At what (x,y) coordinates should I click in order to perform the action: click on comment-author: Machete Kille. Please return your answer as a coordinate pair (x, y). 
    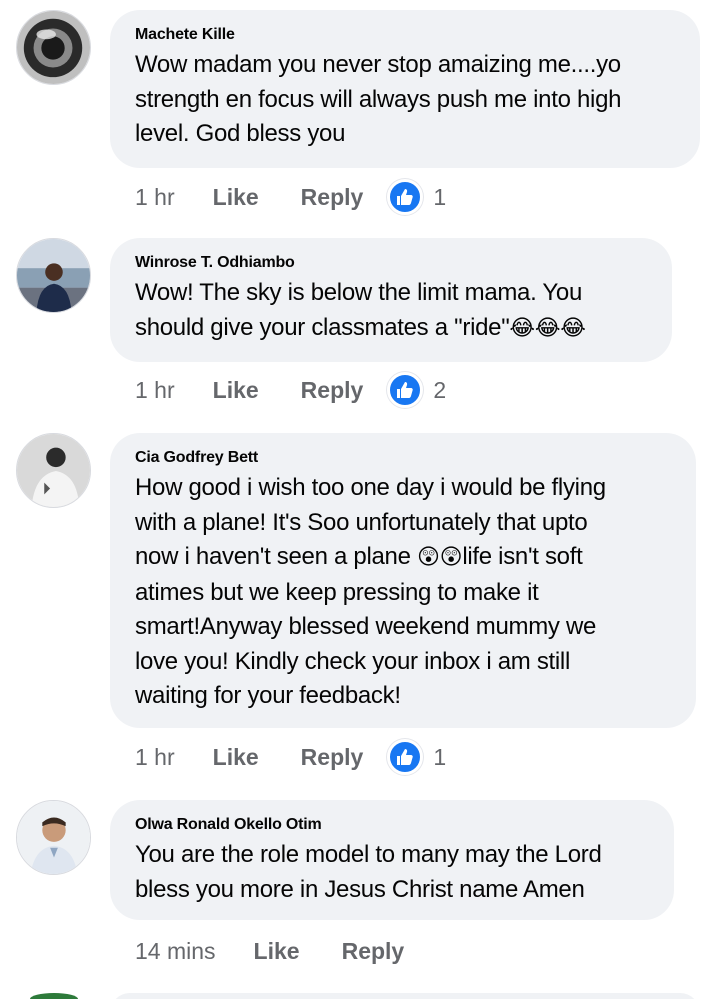
    Looking at the image, I should click on (405, 35).